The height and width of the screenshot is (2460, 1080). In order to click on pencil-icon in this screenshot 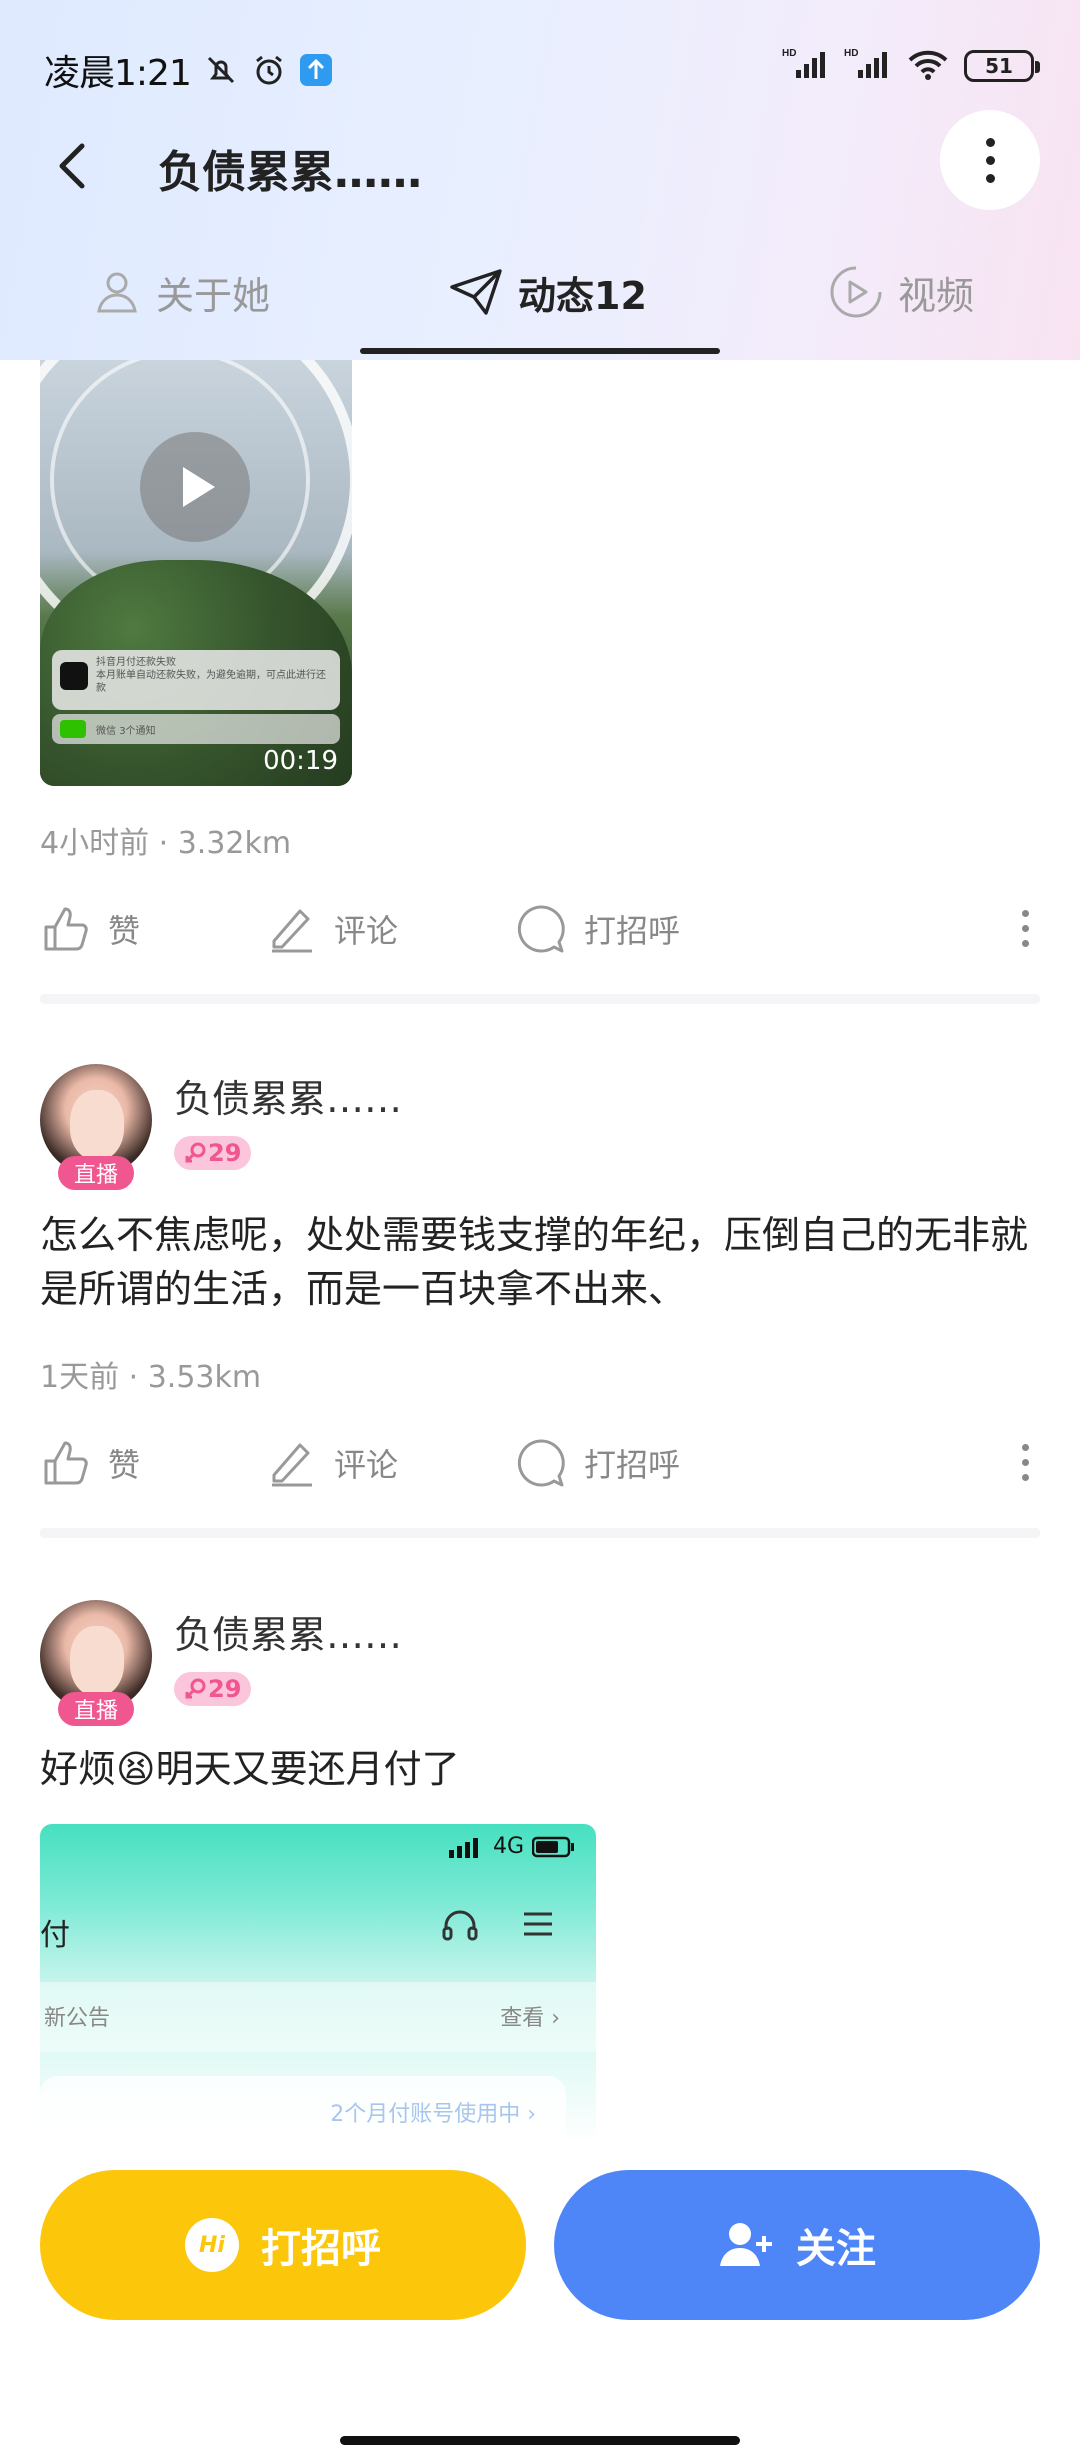, I will do `click(292, 931)`.